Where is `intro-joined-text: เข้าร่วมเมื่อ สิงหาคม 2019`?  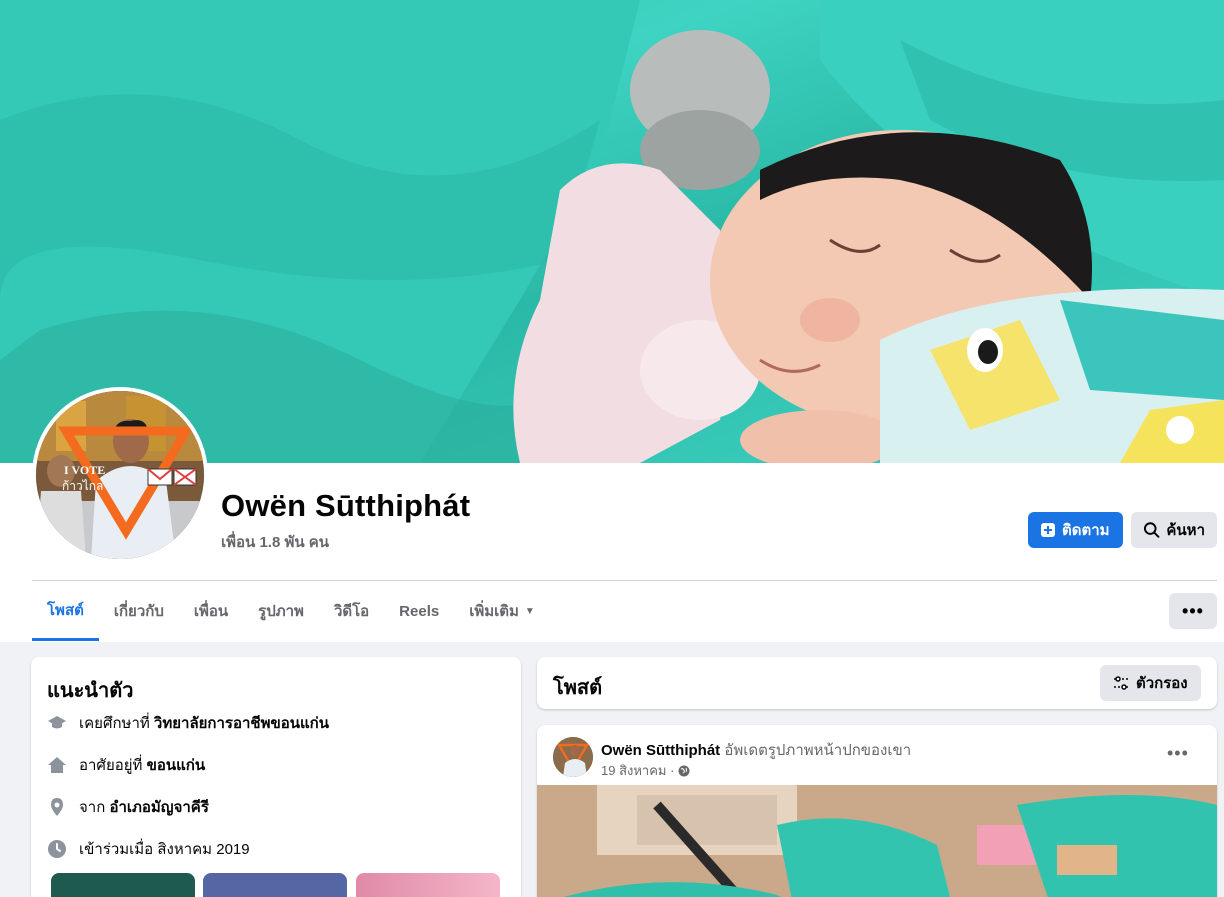 intro-joined-text: เข้าร่วมเมื่อ สิงหาคม 2019 is located at coordinates (164, 849).